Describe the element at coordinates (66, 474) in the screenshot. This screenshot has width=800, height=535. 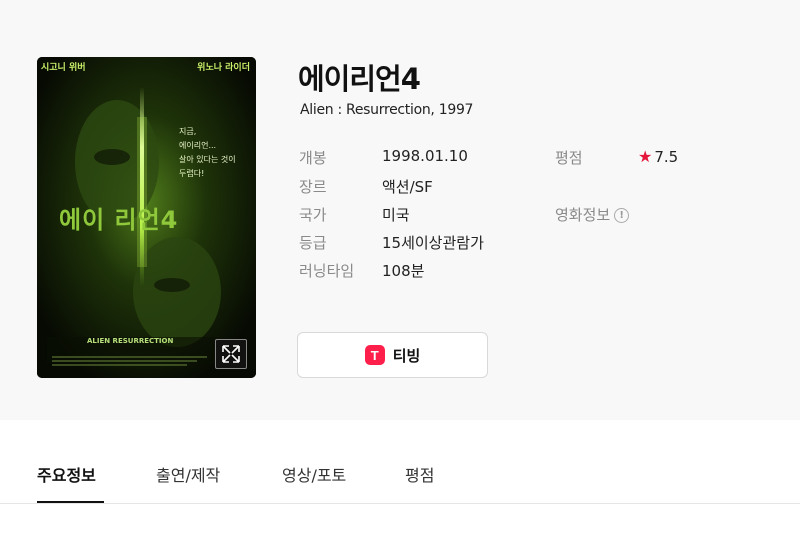
I see `tab-main-info: 주요정보` at that location.